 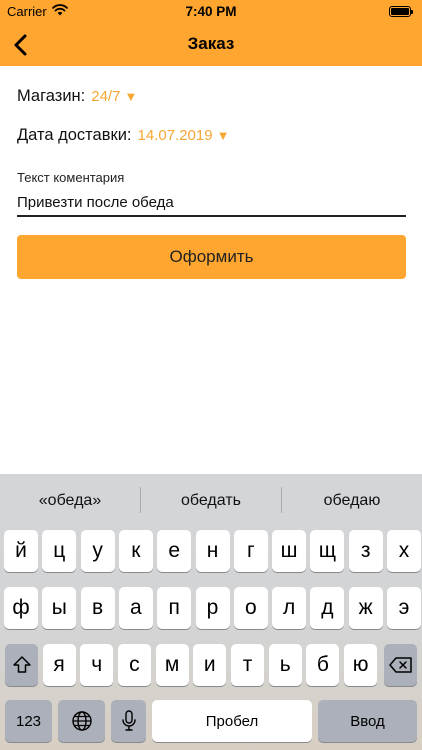 What do you see at coordinates (250, 551) in the screenshot?
I see `key-г: г` at bounding box center [250, 551].